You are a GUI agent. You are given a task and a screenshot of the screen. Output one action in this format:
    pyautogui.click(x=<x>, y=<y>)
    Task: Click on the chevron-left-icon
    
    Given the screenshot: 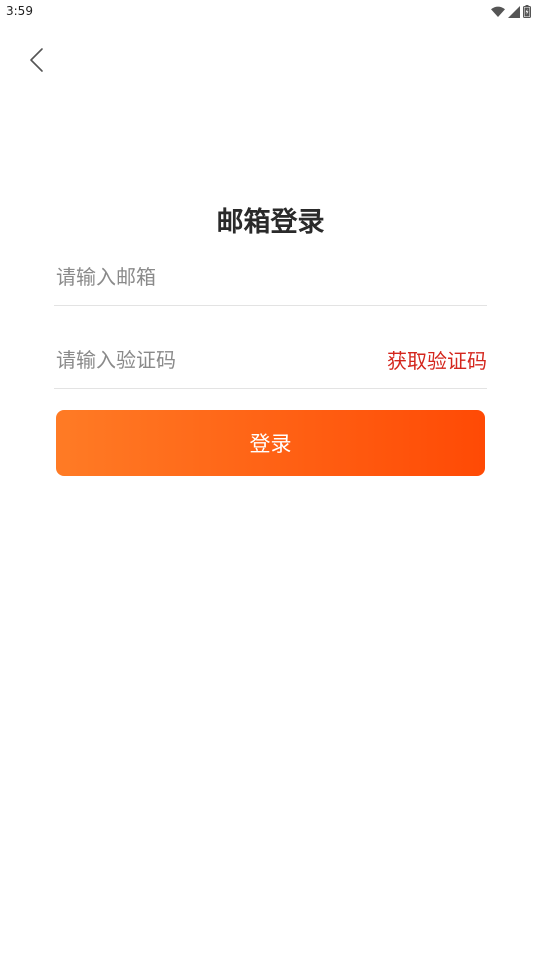 What is the action you would take?
    pyautogui.click(x=37, y=64)
    